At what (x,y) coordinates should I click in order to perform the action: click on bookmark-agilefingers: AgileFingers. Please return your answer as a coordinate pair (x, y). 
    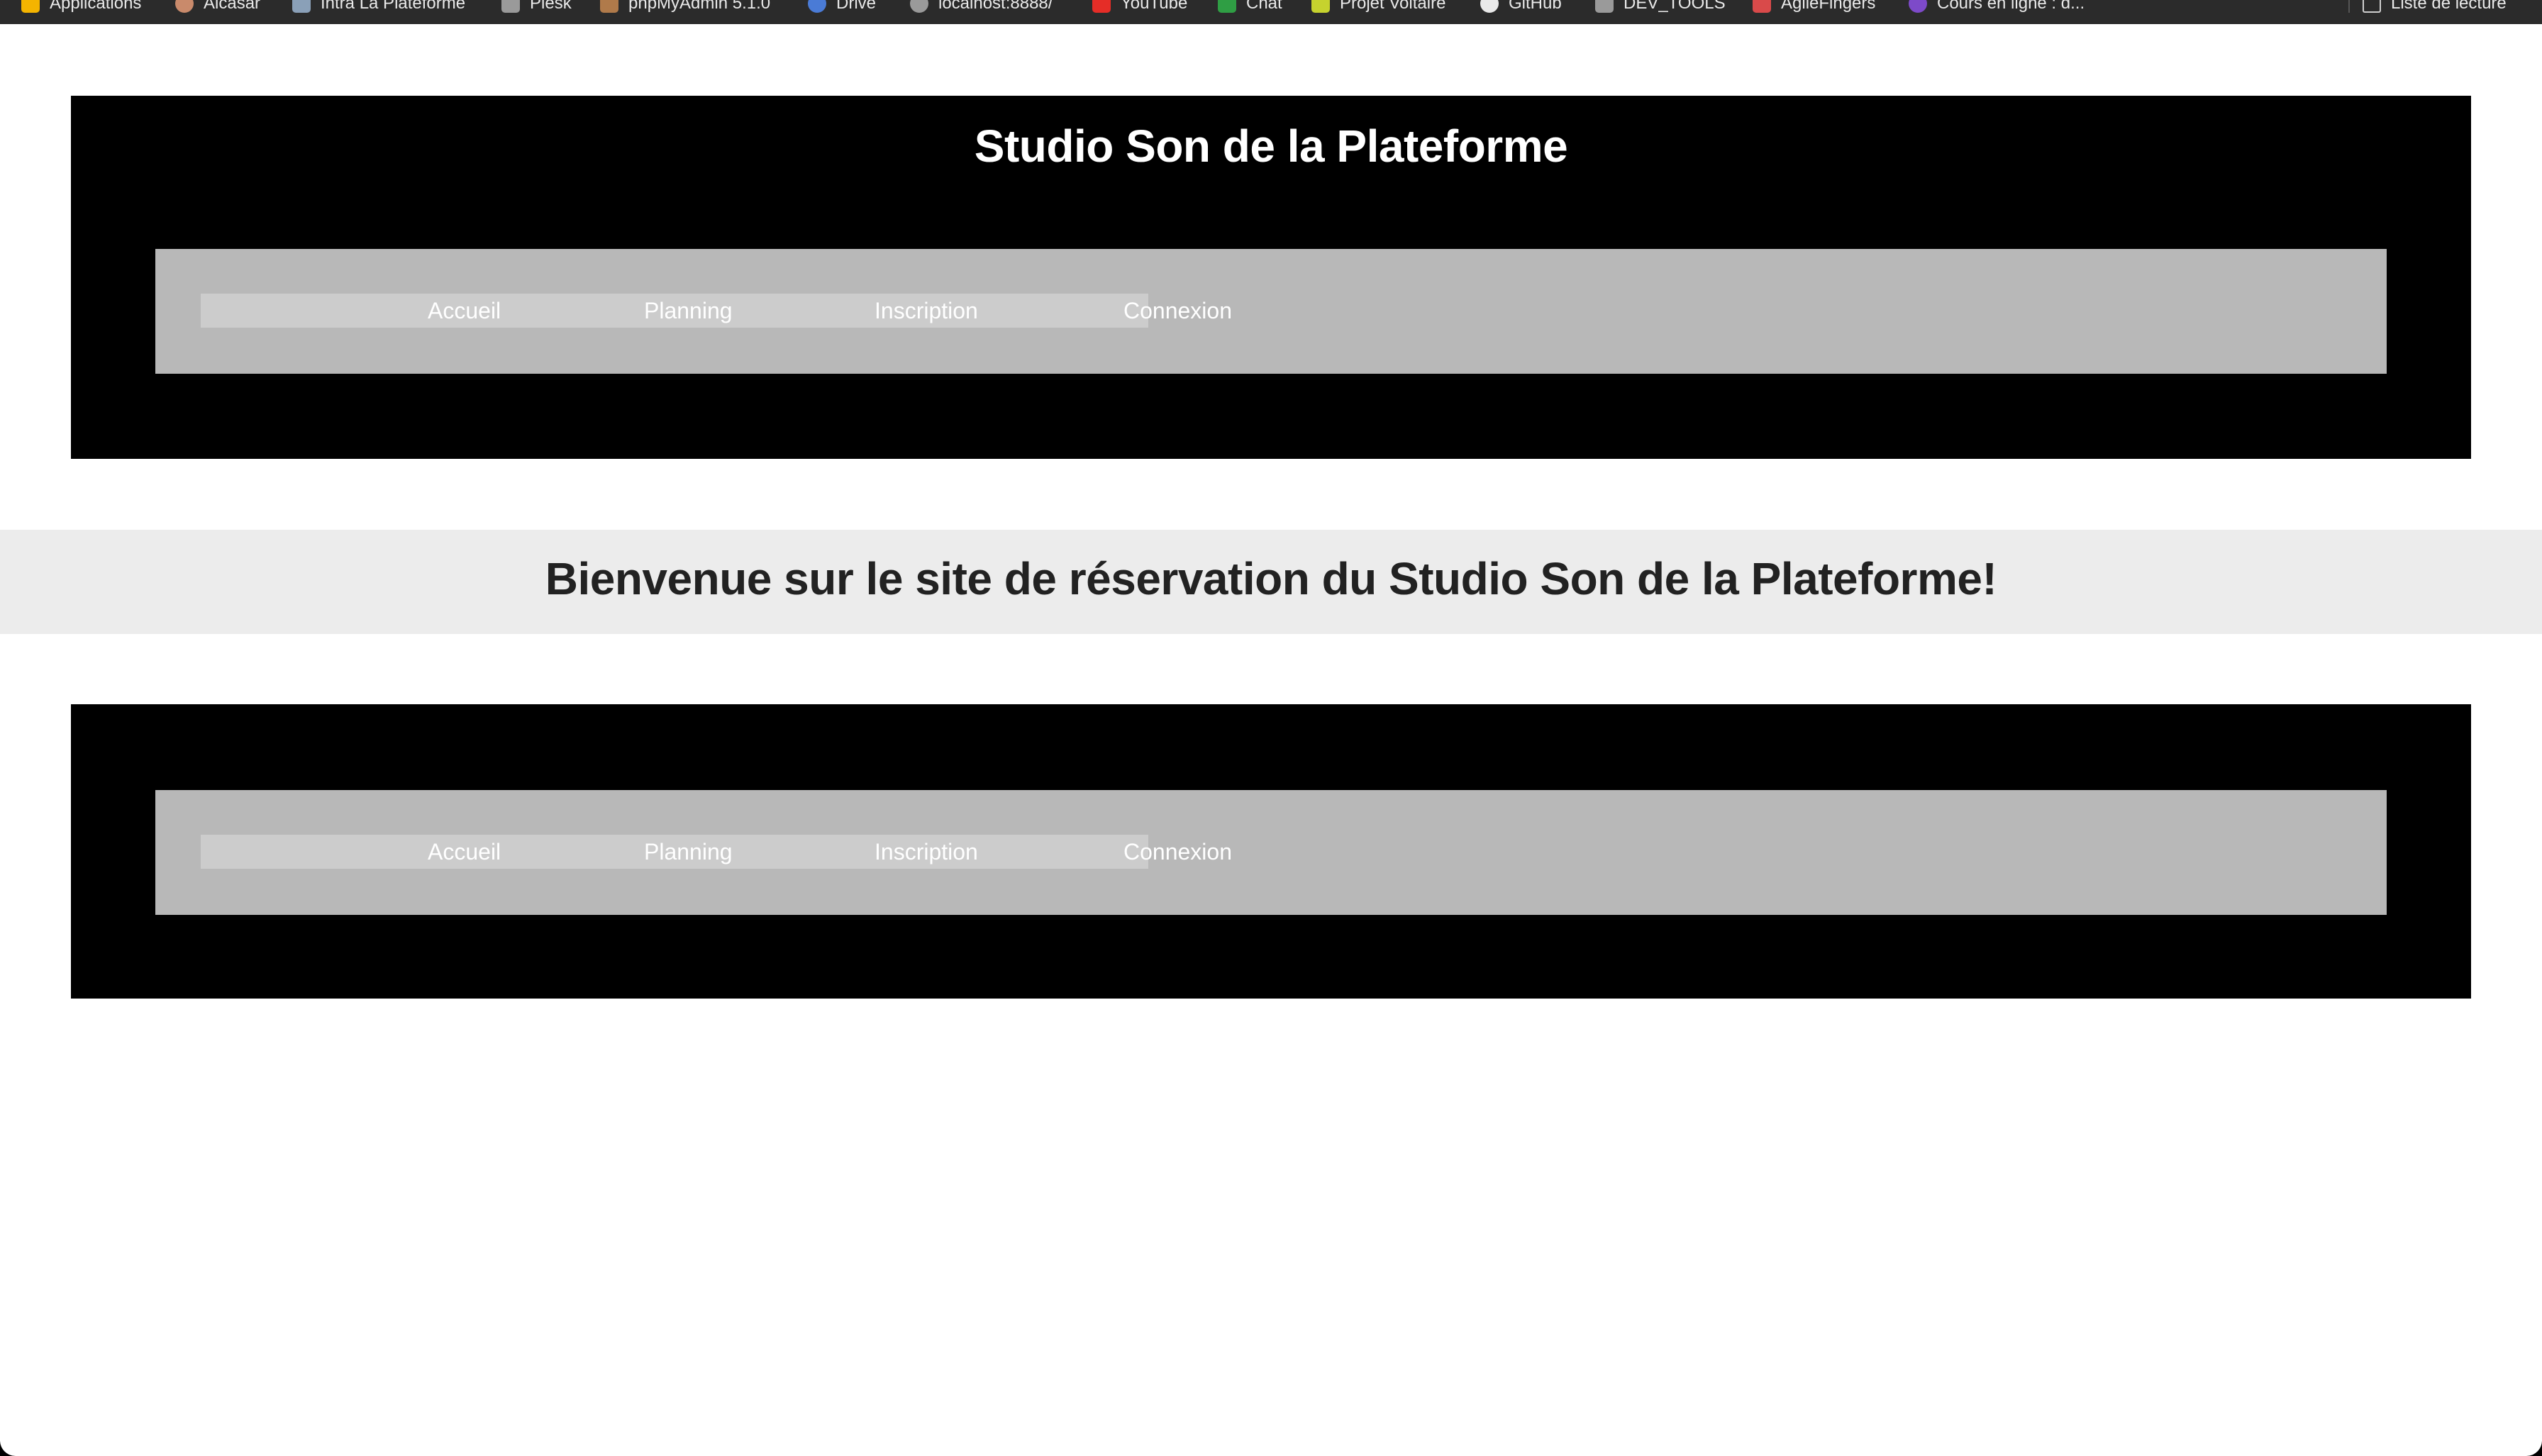
    Looking at the image, I should click on (1814, 8).